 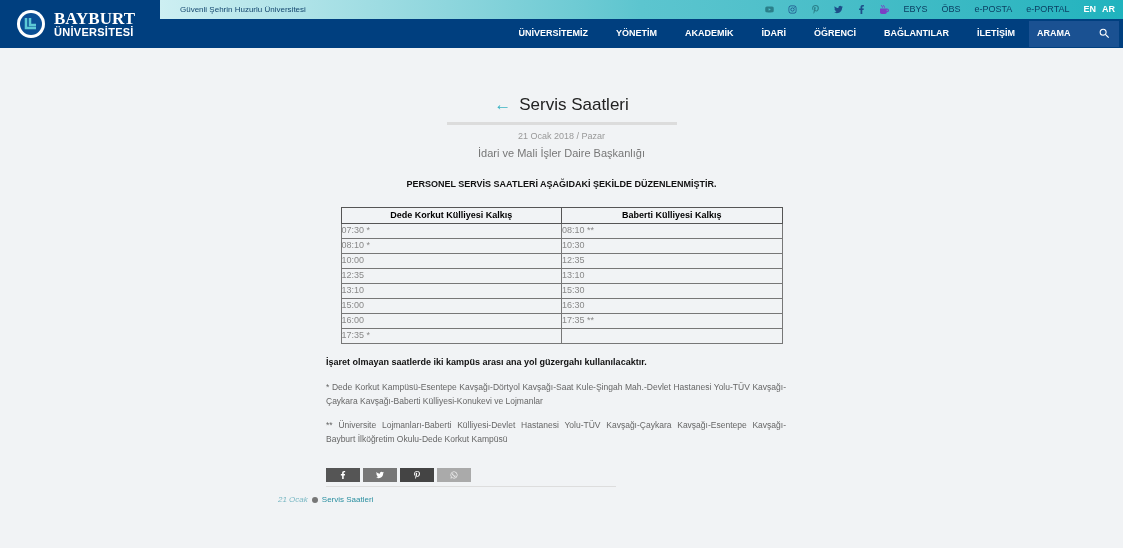 What do you see at coordinates (356, 335) in the screenshot?
I see `table-cell: 17:35 *` at bounding box center [356, 335].